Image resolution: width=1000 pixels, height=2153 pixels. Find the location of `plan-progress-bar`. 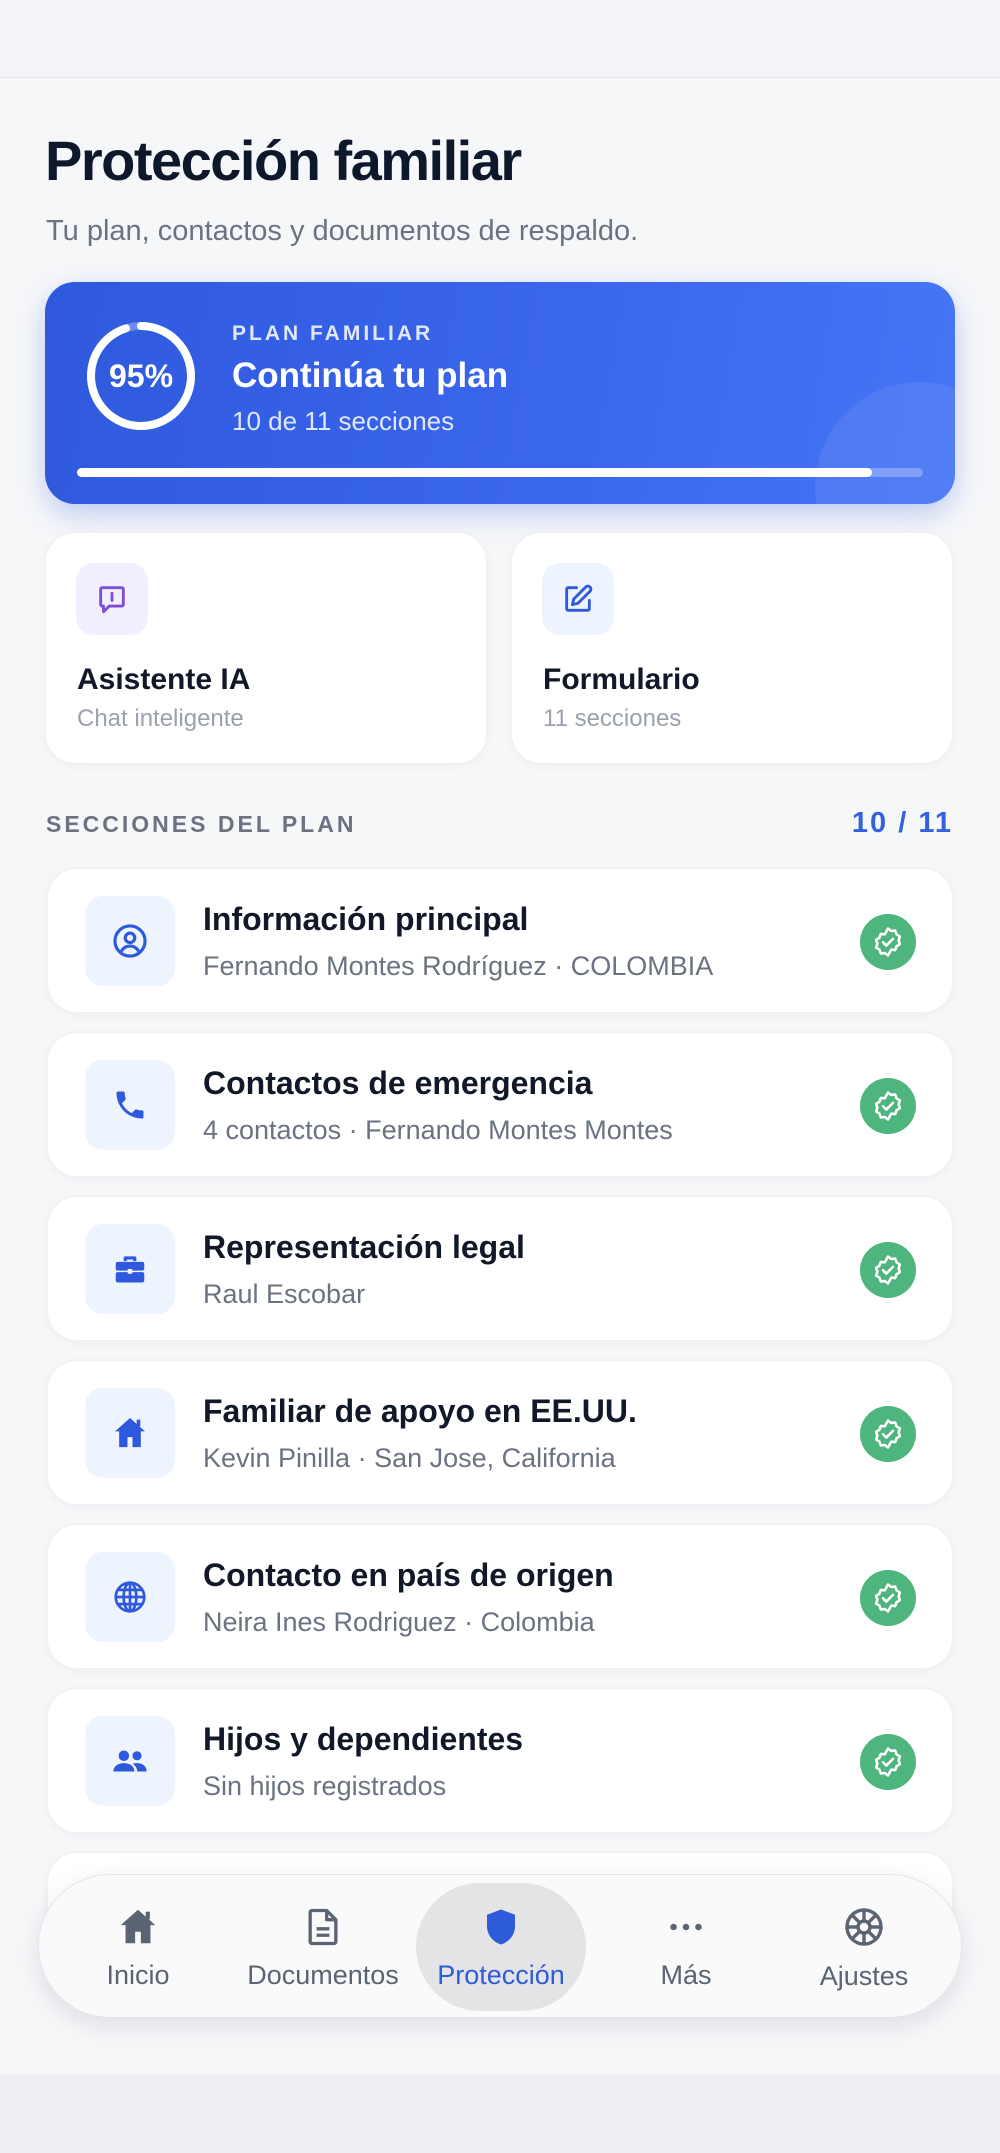

plan-progress-bar is located at coordinates (500, 472).